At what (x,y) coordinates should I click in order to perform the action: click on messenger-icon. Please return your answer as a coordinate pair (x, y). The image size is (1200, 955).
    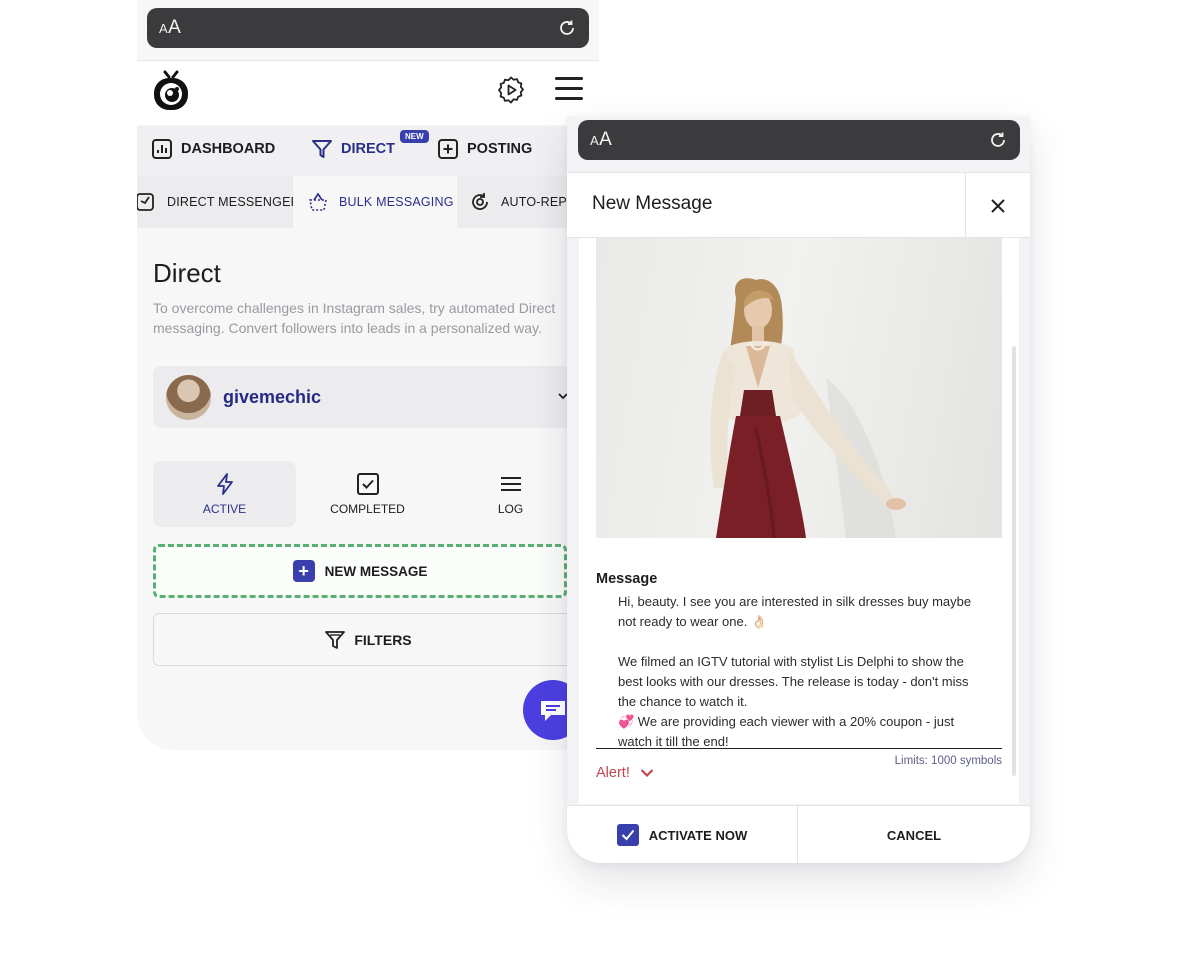
    Looking at the image, I should click on (145, 202).